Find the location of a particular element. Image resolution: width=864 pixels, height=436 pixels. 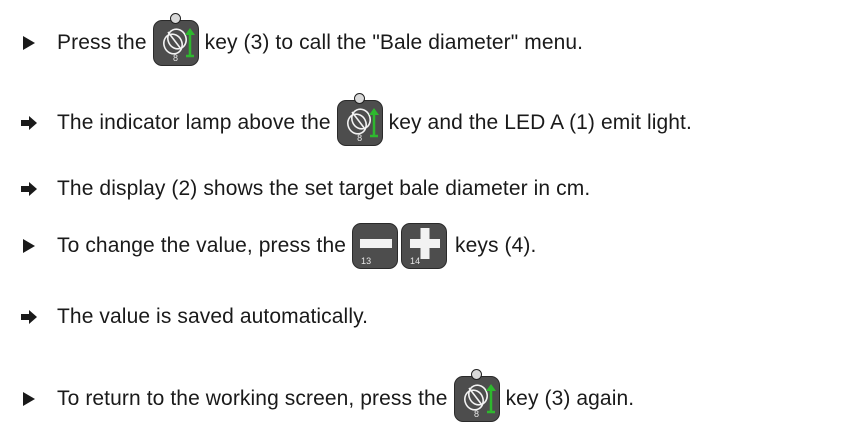

minus-key-icon: 13 is located at coordinates (375, 246).